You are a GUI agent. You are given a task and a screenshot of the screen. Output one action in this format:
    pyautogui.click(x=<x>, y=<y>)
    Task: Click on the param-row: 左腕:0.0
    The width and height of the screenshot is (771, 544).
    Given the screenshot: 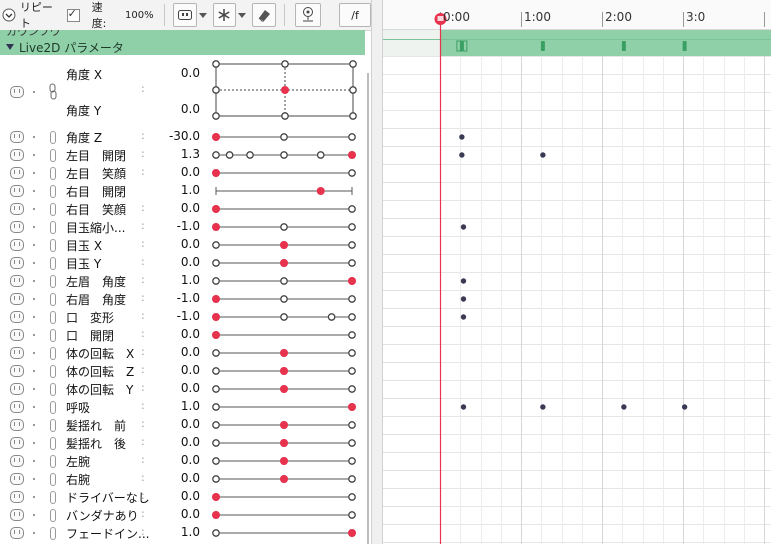 What is the action you would take?
    pyautogui.click(x=182, y=461)
    